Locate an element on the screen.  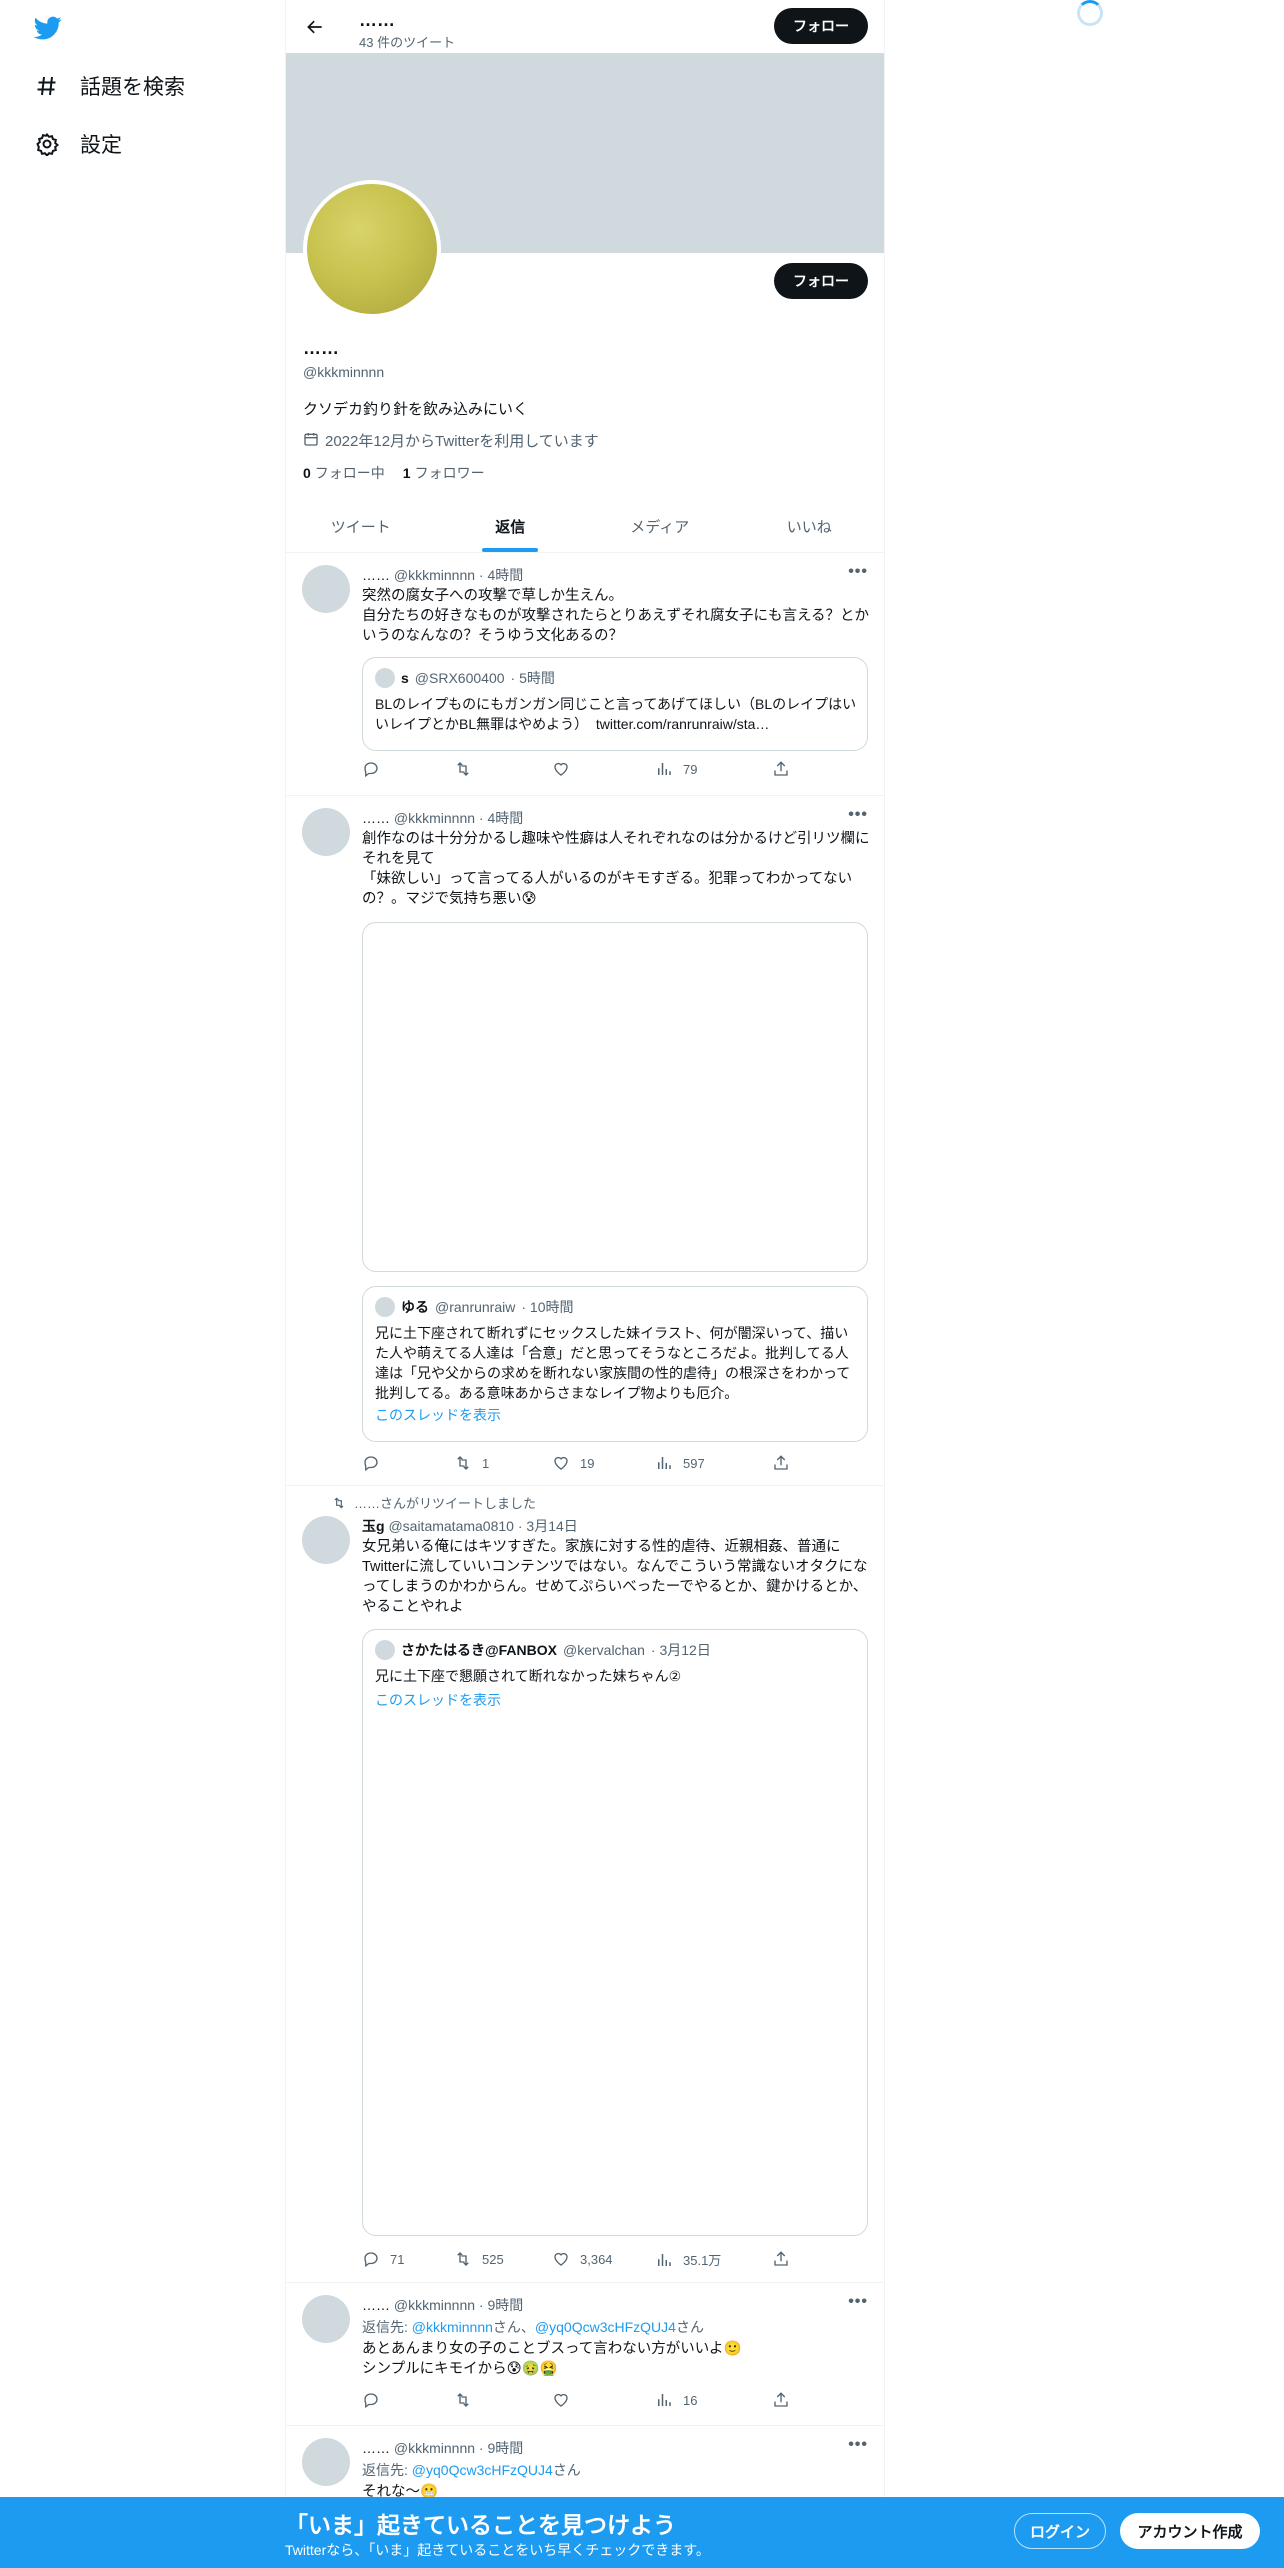
profile-avatar is located at coordinates (372, 249).